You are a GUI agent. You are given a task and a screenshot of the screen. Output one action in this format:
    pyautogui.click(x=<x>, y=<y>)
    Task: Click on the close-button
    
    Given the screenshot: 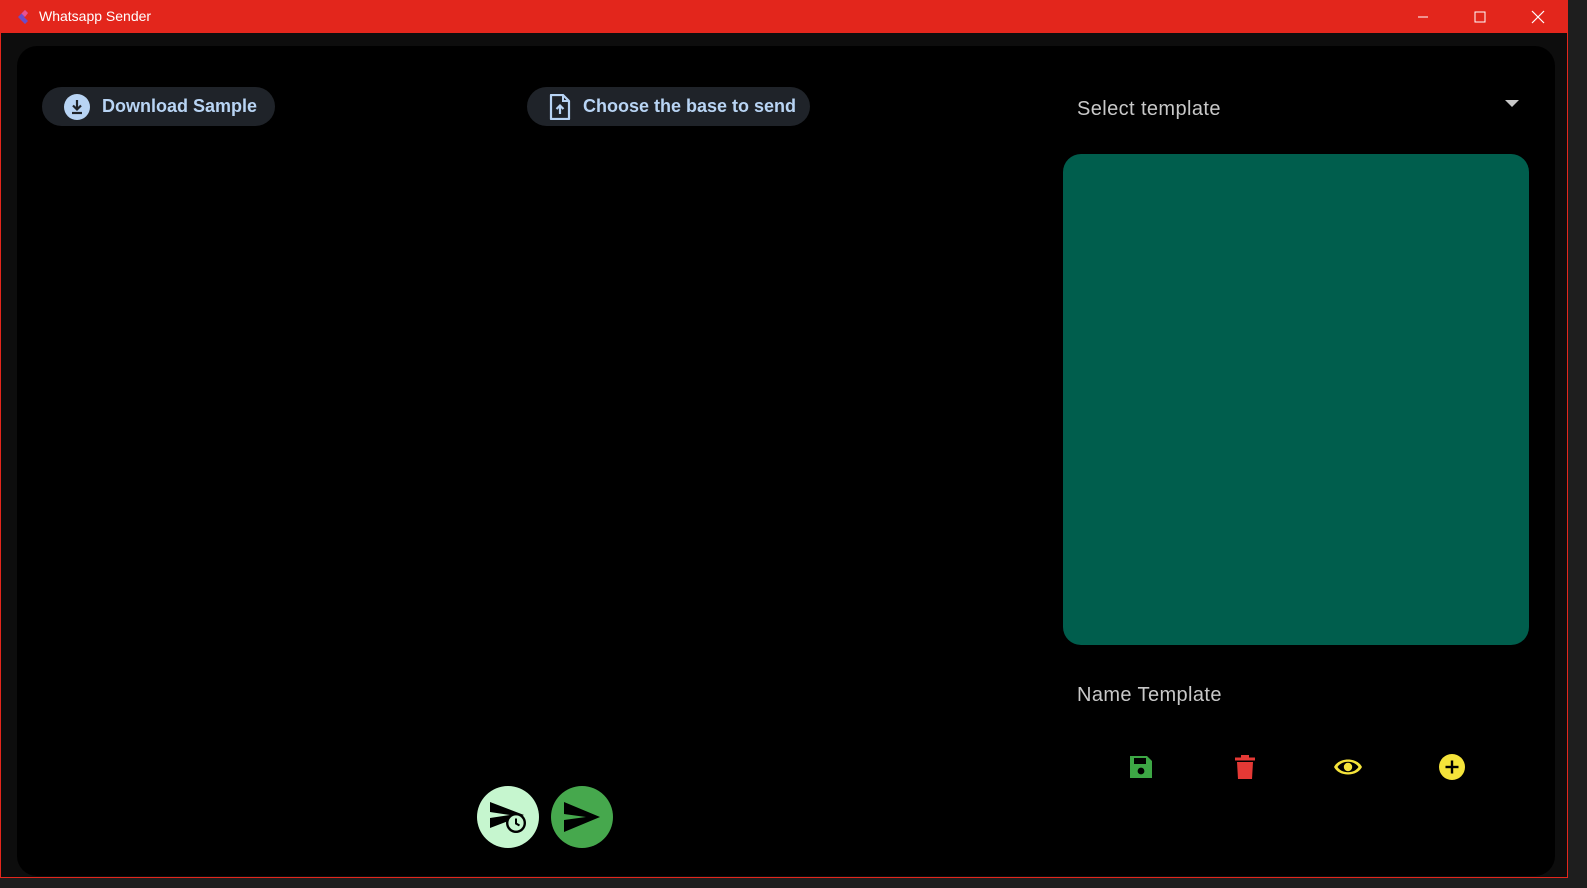 What is the action you would take?
    pyautogui.click(x=1538, y=17)
    